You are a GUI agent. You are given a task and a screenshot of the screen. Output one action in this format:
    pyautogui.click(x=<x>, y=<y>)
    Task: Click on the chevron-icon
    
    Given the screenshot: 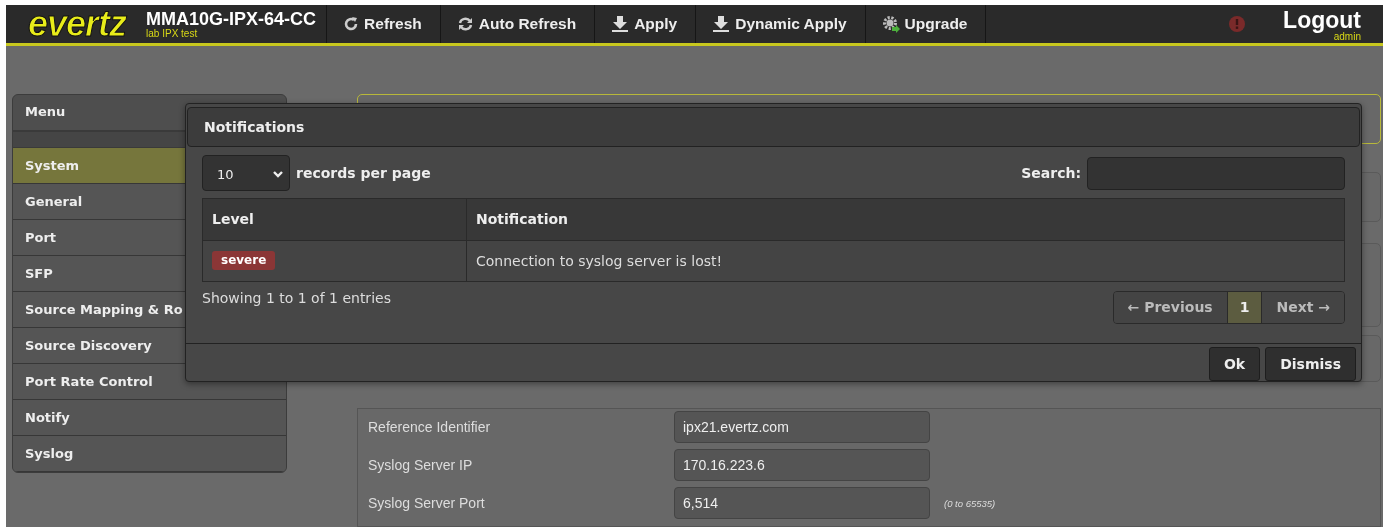 What is the action you would take?
    pyautogui.click(x=278, y=174)
    